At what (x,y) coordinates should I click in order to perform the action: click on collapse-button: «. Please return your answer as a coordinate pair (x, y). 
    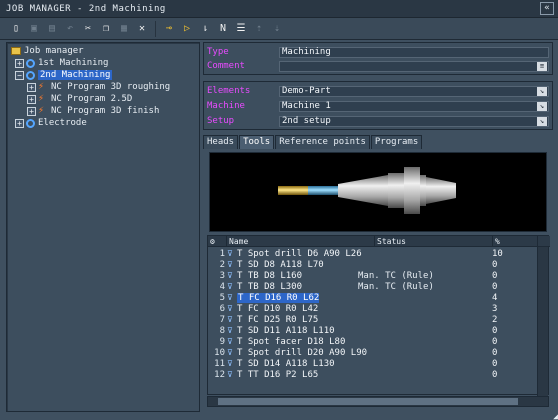
    Looking at the image, I should click on (547, 8).